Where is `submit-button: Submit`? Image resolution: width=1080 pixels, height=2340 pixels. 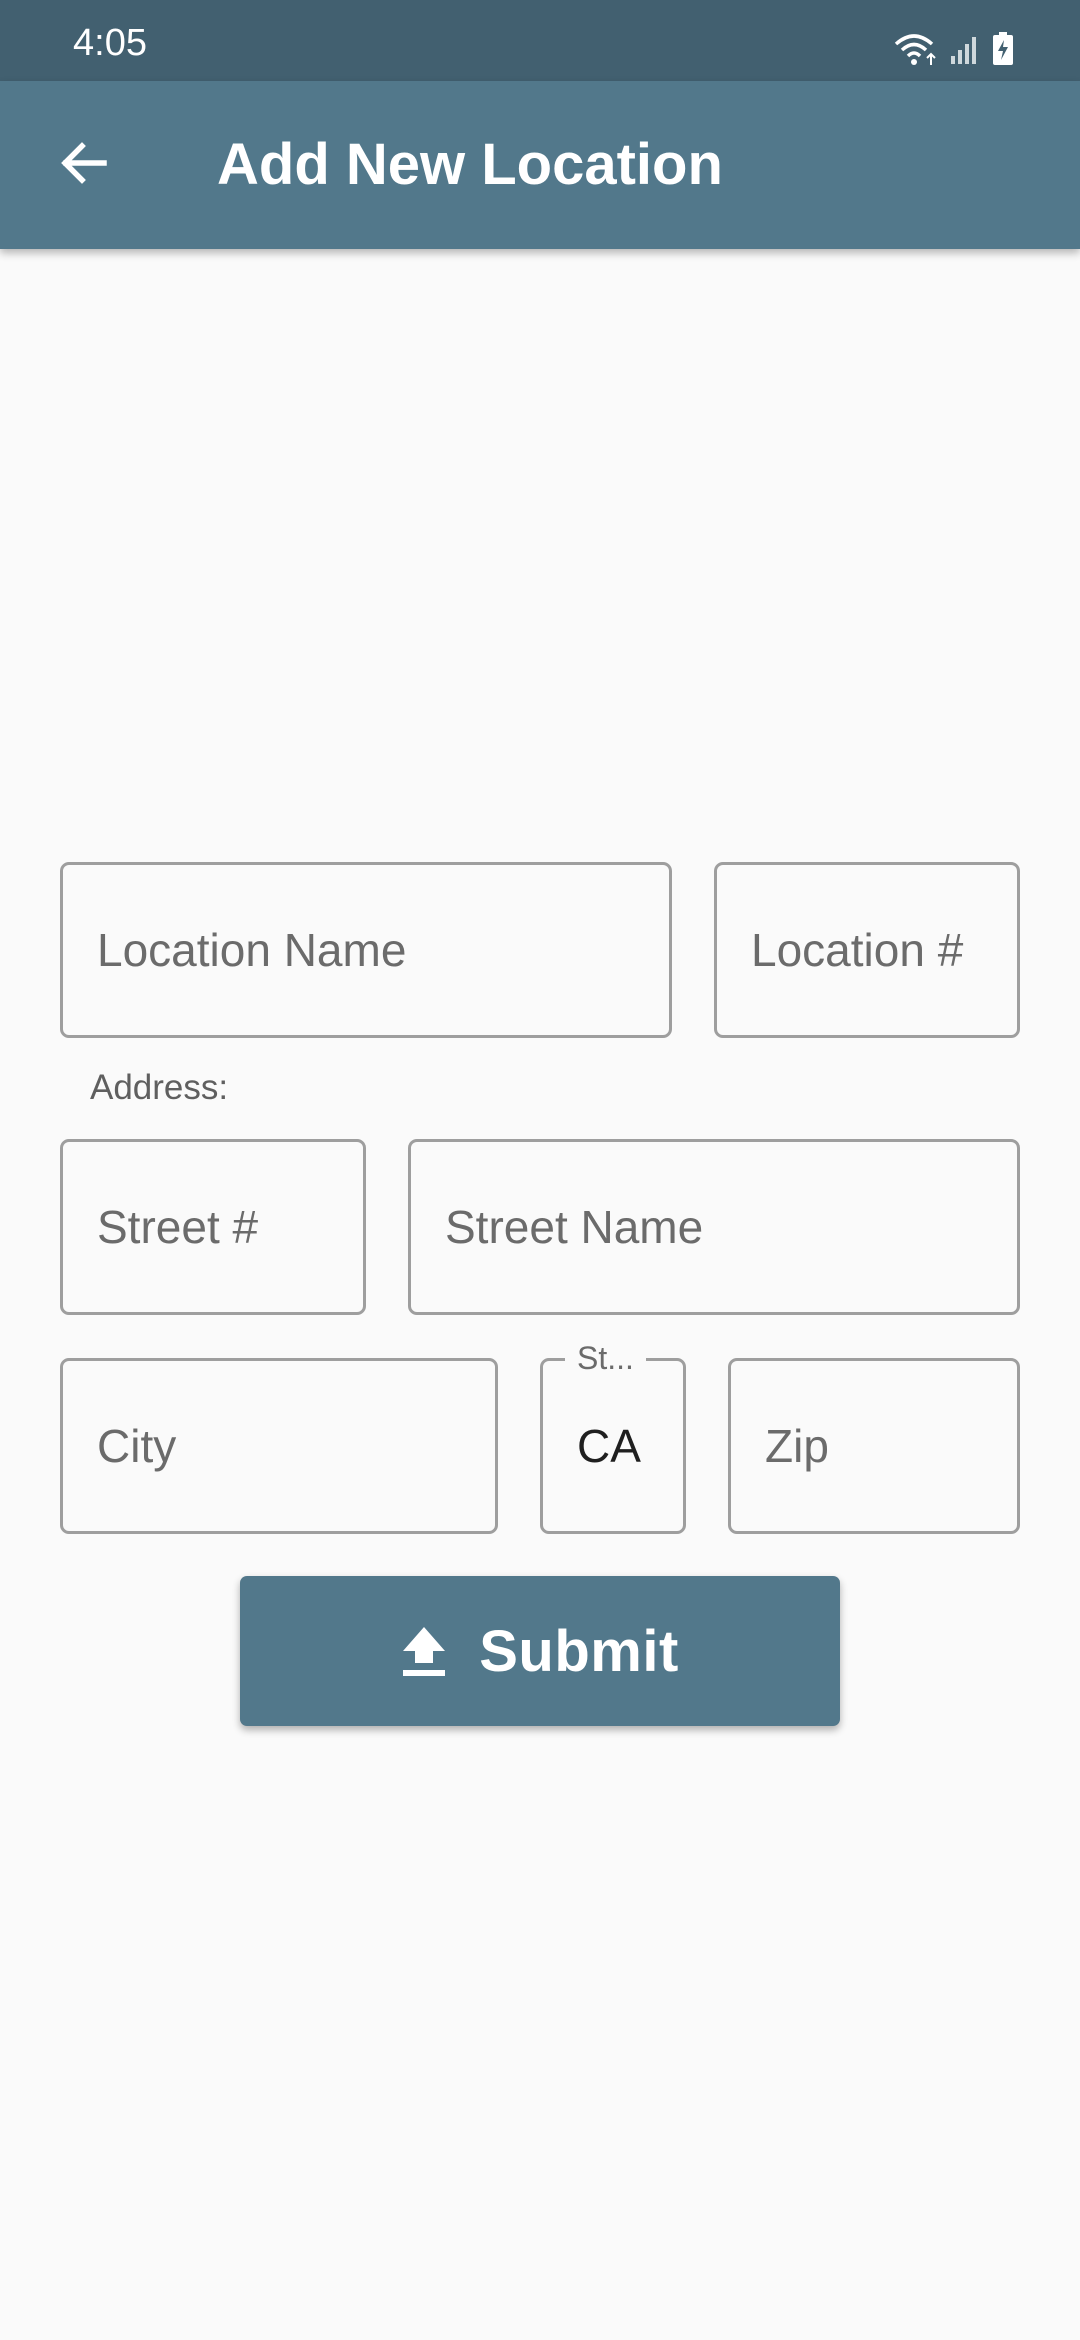 submit-button: Submit is located at coordinates (540, 1651).